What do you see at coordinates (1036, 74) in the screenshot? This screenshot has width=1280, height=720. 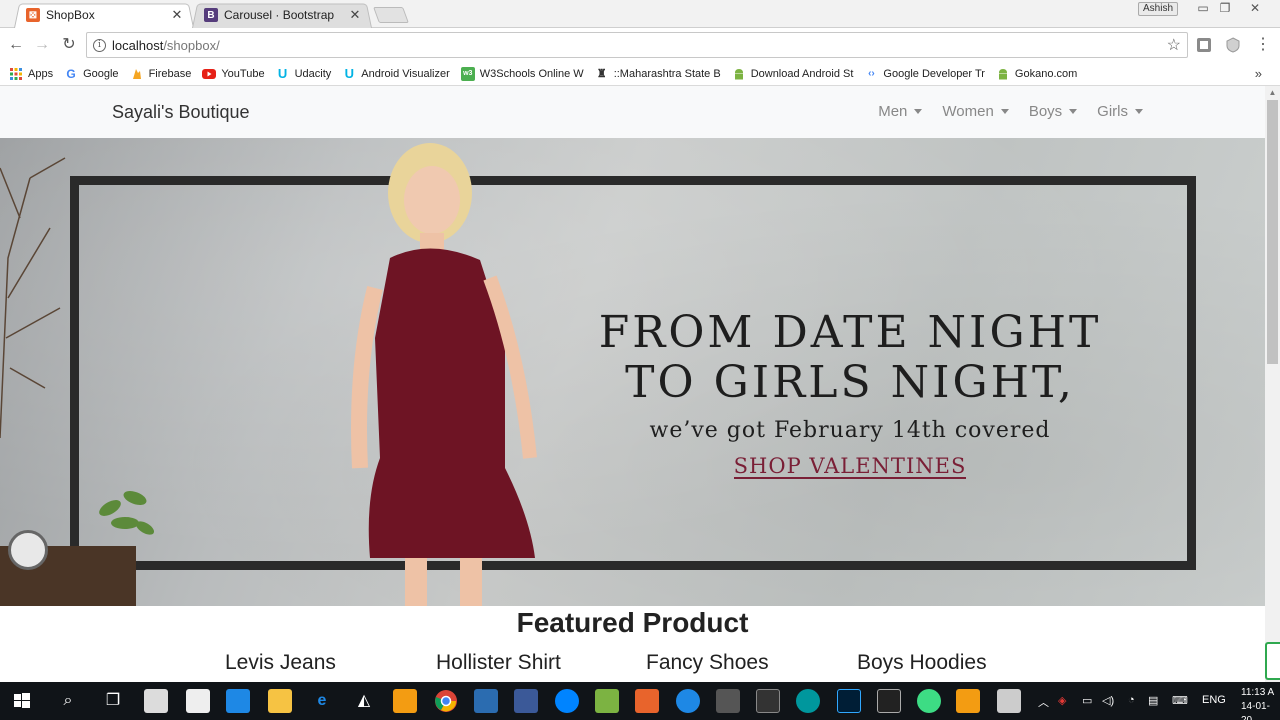 I see `bookmark-gokano: Gokano.com` at bounding box center [1036, 74].